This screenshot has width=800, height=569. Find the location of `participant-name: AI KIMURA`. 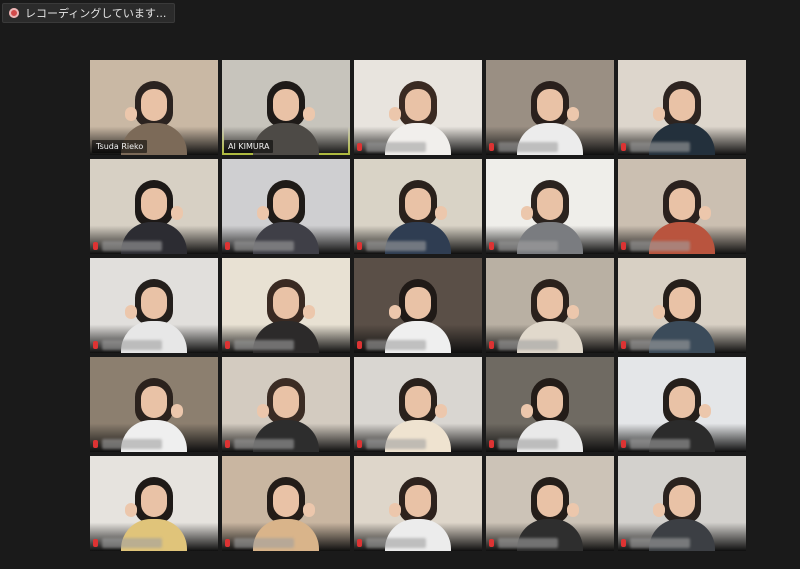

participant-name: AI KIMURA is located at coordinates (249, 146).